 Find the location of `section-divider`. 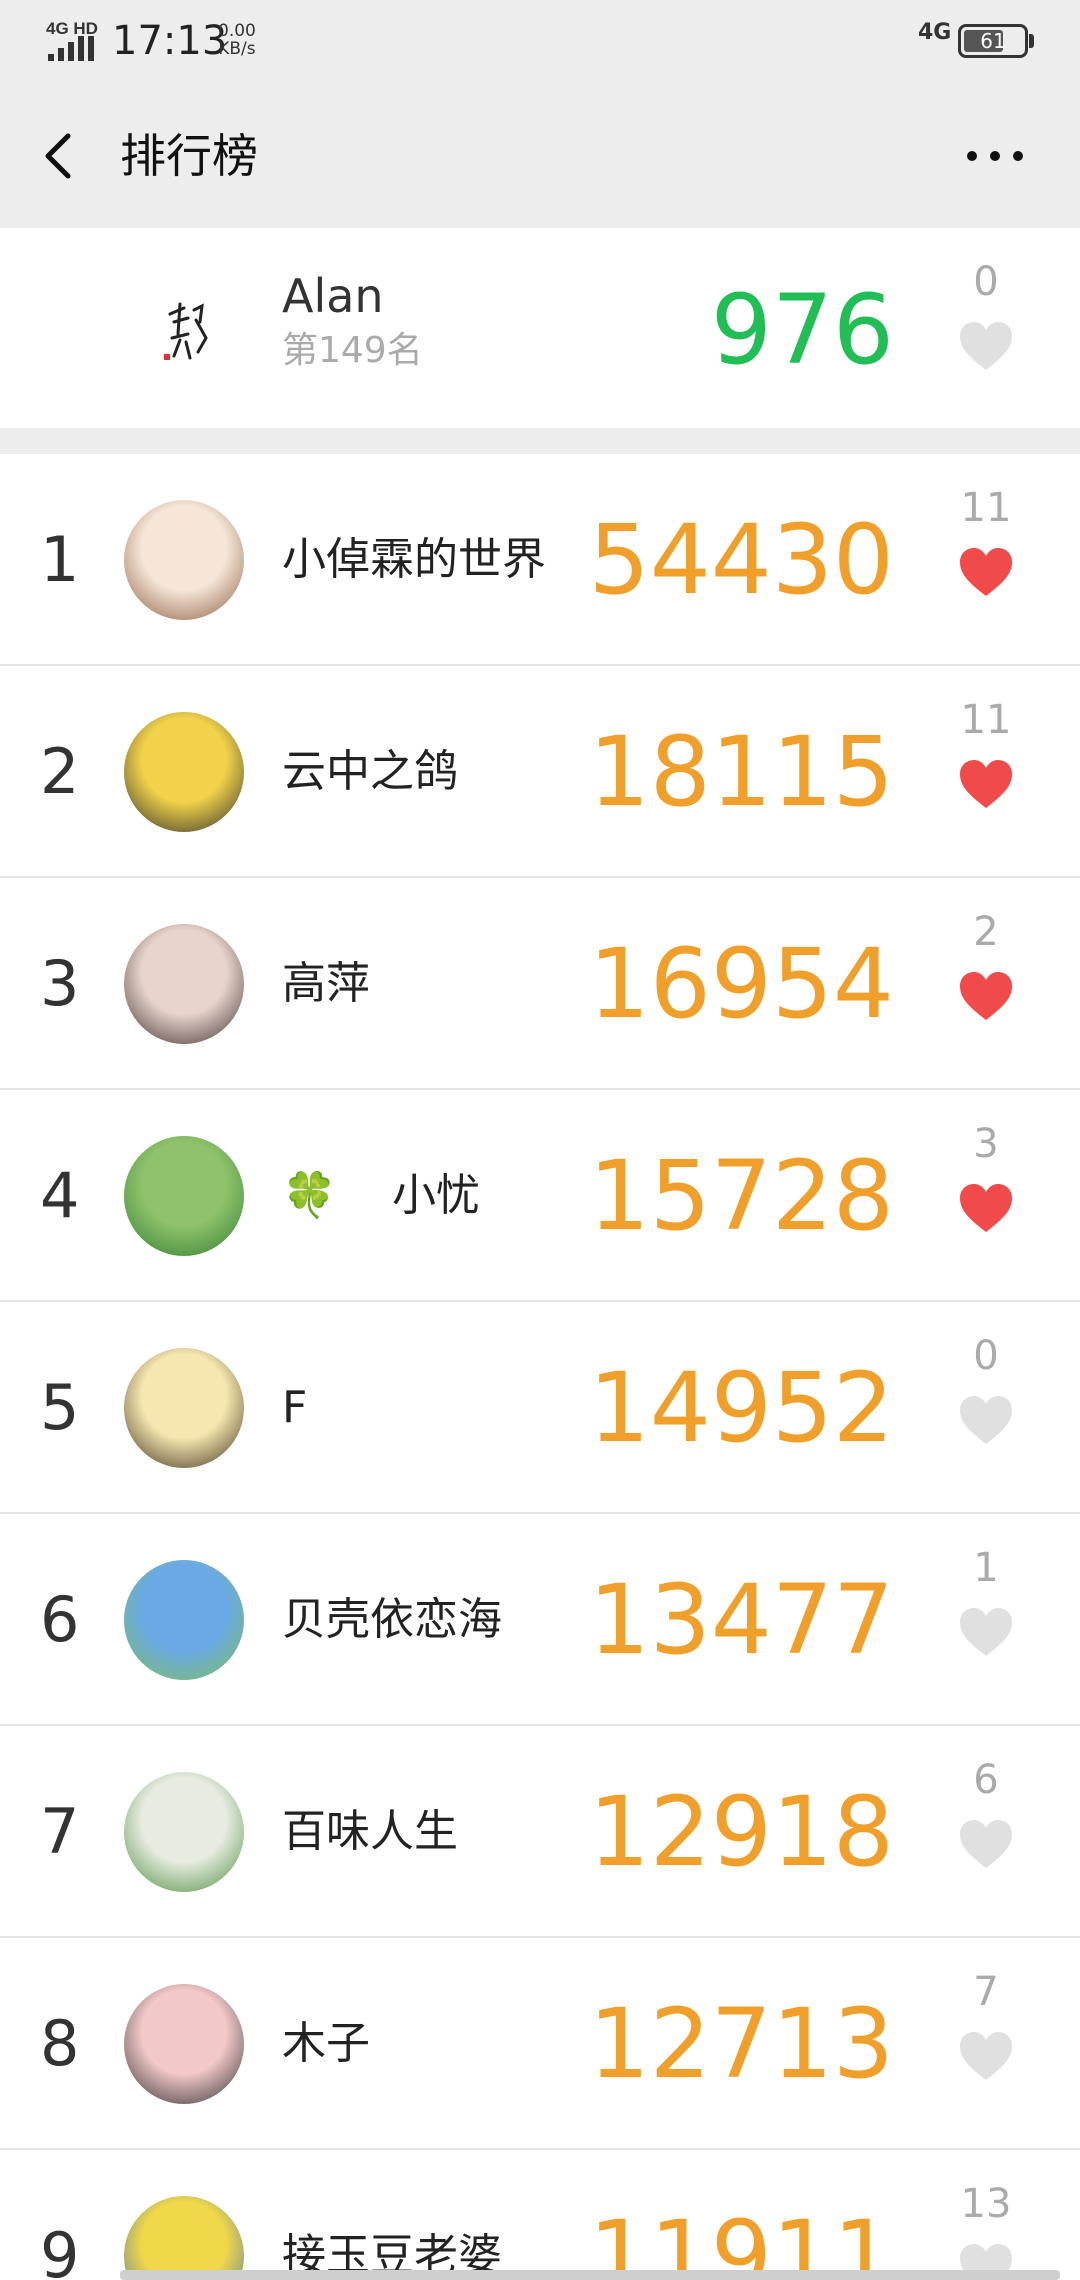

section-divider is located at coordinates (540, 441).